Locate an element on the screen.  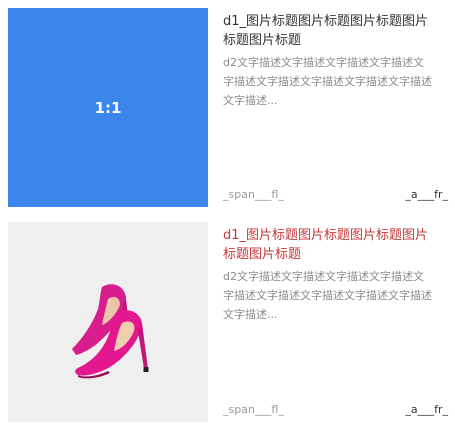
aspect-ratio-label: 1:1 is located at coordinates (108, 107).